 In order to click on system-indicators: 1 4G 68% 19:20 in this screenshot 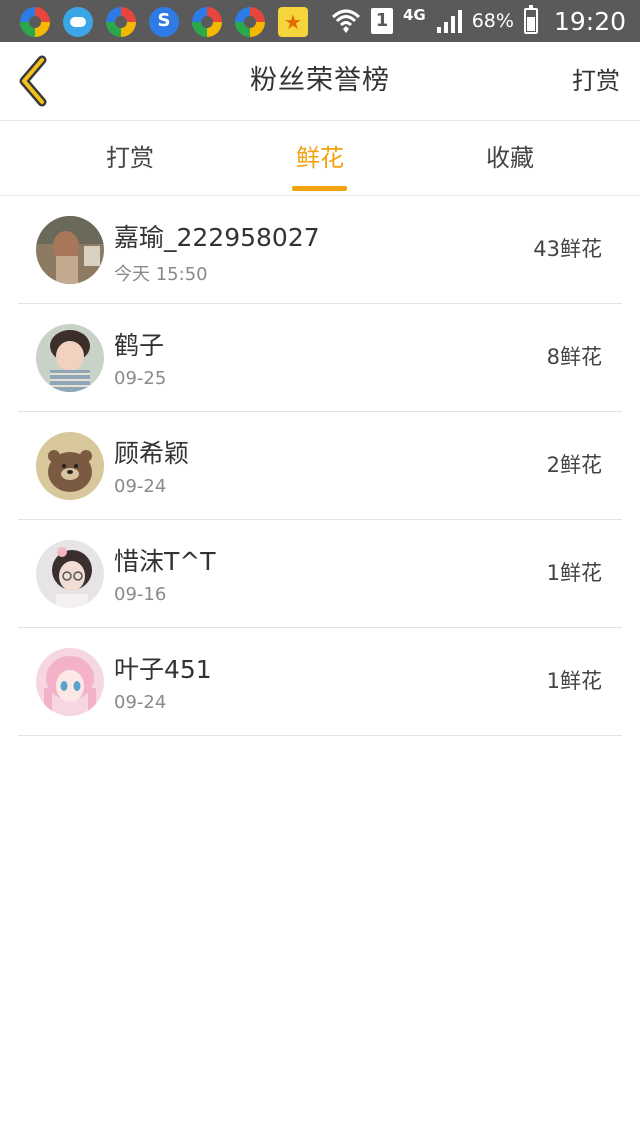, I will do `click(478, 20)`.